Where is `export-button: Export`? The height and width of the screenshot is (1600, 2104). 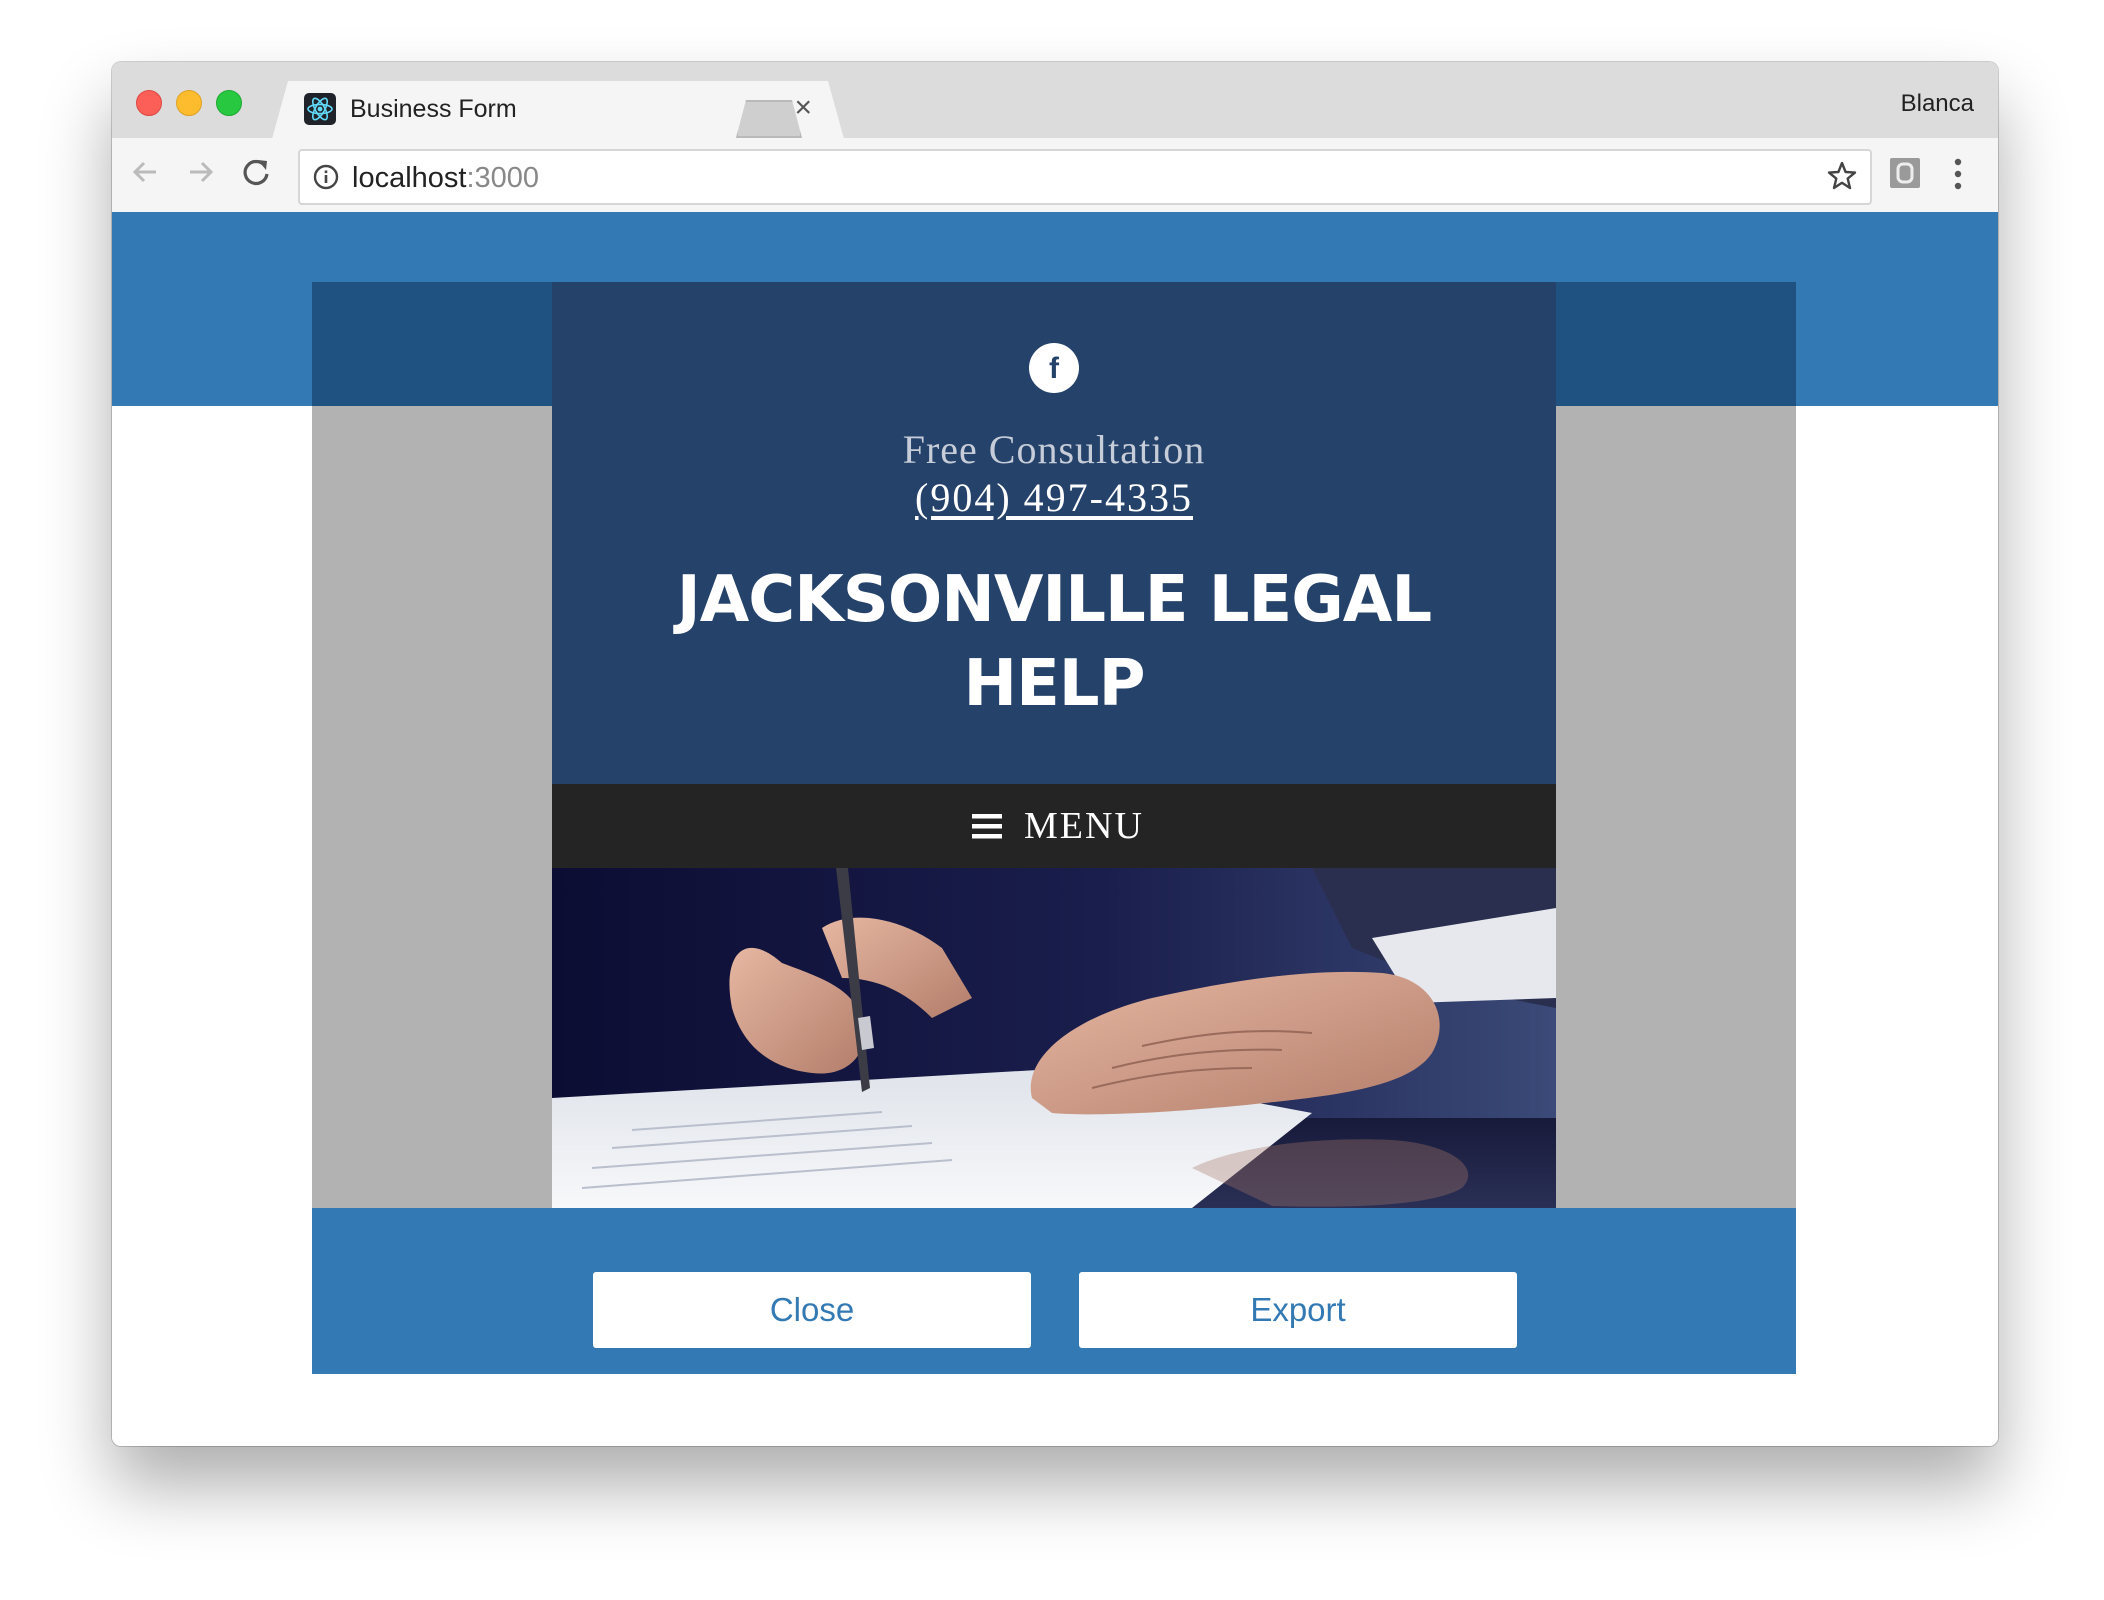
export-button: Export is located at coordinates (1298, 1310).